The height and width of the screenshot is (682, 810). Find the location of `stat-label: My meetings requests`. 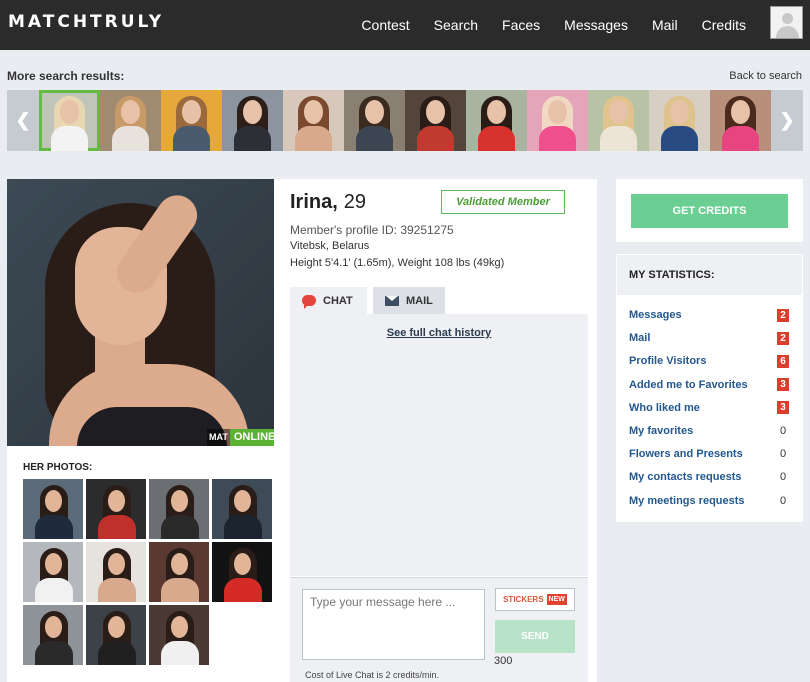

stat-label: My meetings requests is located at coordinates (687, 501).